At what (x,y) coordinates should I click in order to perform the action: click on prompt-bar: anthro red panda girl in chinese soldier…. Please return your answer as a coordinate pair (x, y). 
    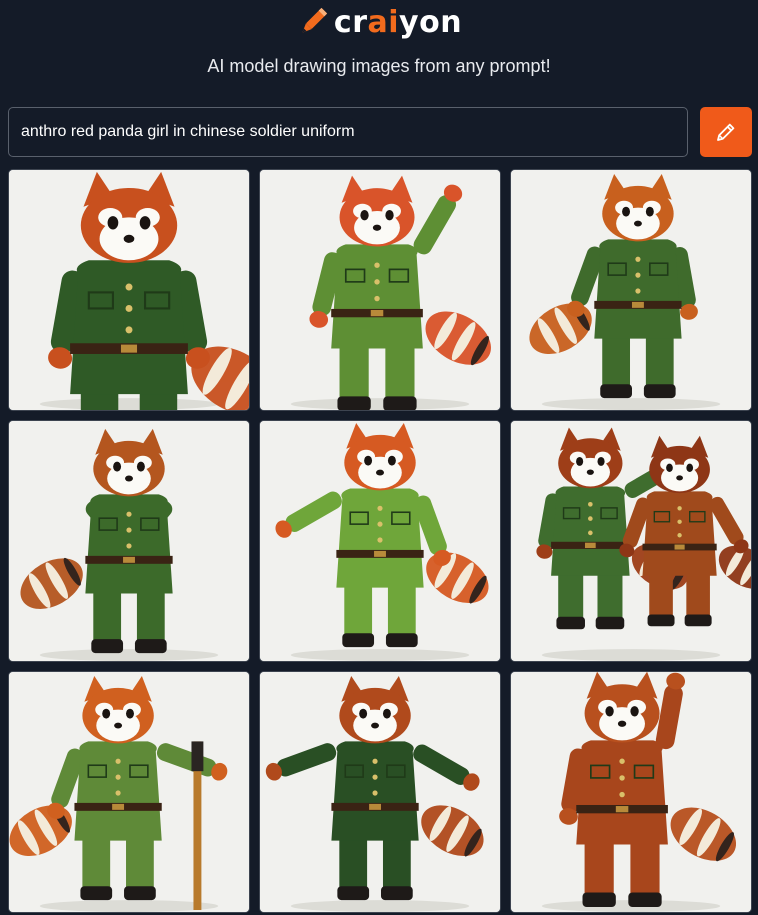
    Looking at the image, I should click on (380, 132).